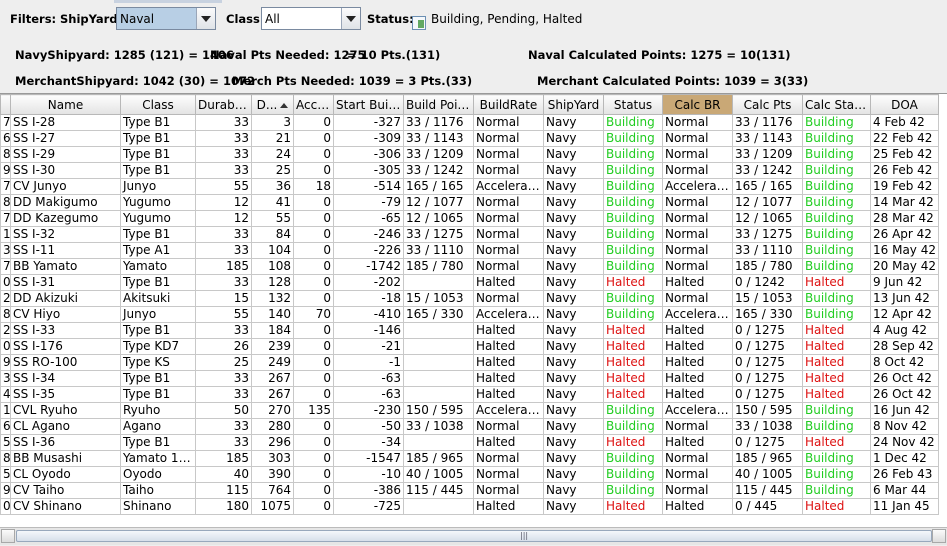  Describe the element at coordinates (368, 298) in the screenshot. I see `cell-start-building: -18` at that location.